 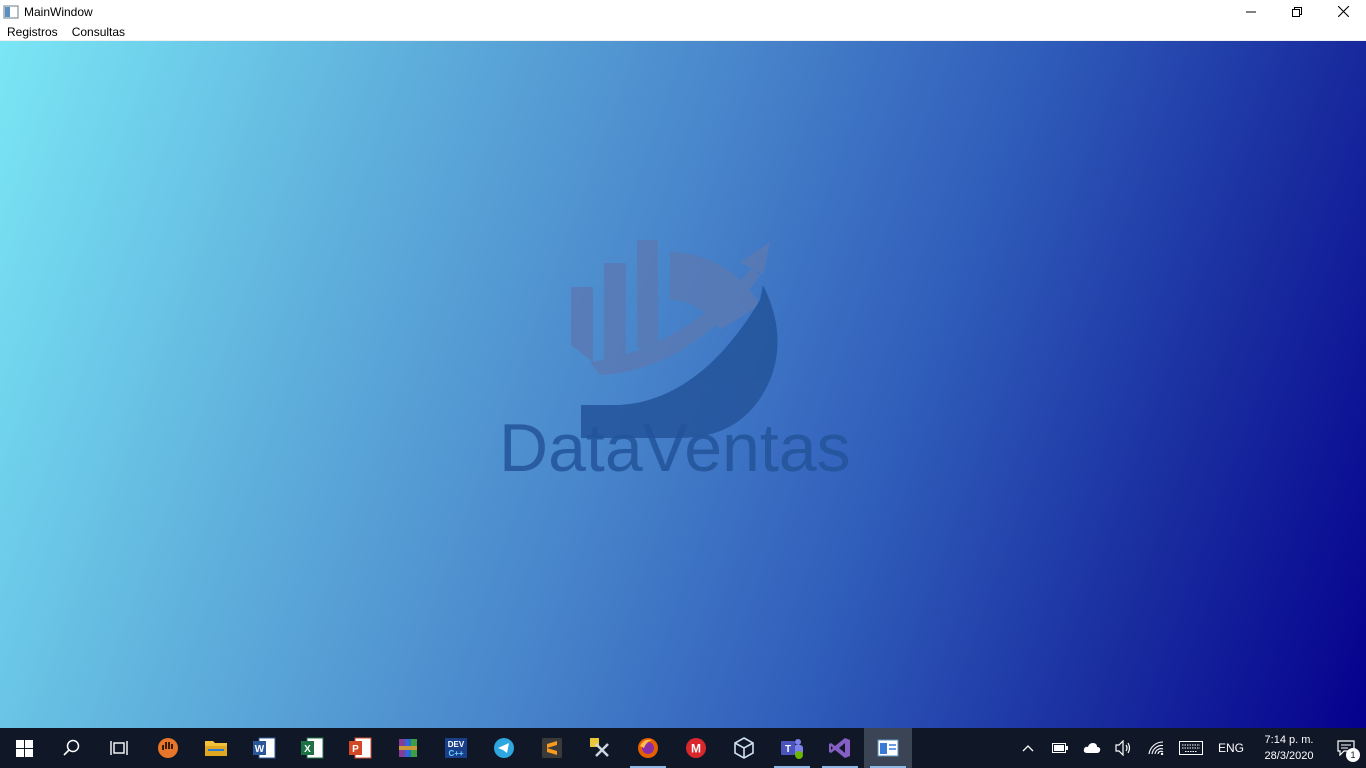 I want to click on taskbar-excel: X, so click(x=312, y=748).